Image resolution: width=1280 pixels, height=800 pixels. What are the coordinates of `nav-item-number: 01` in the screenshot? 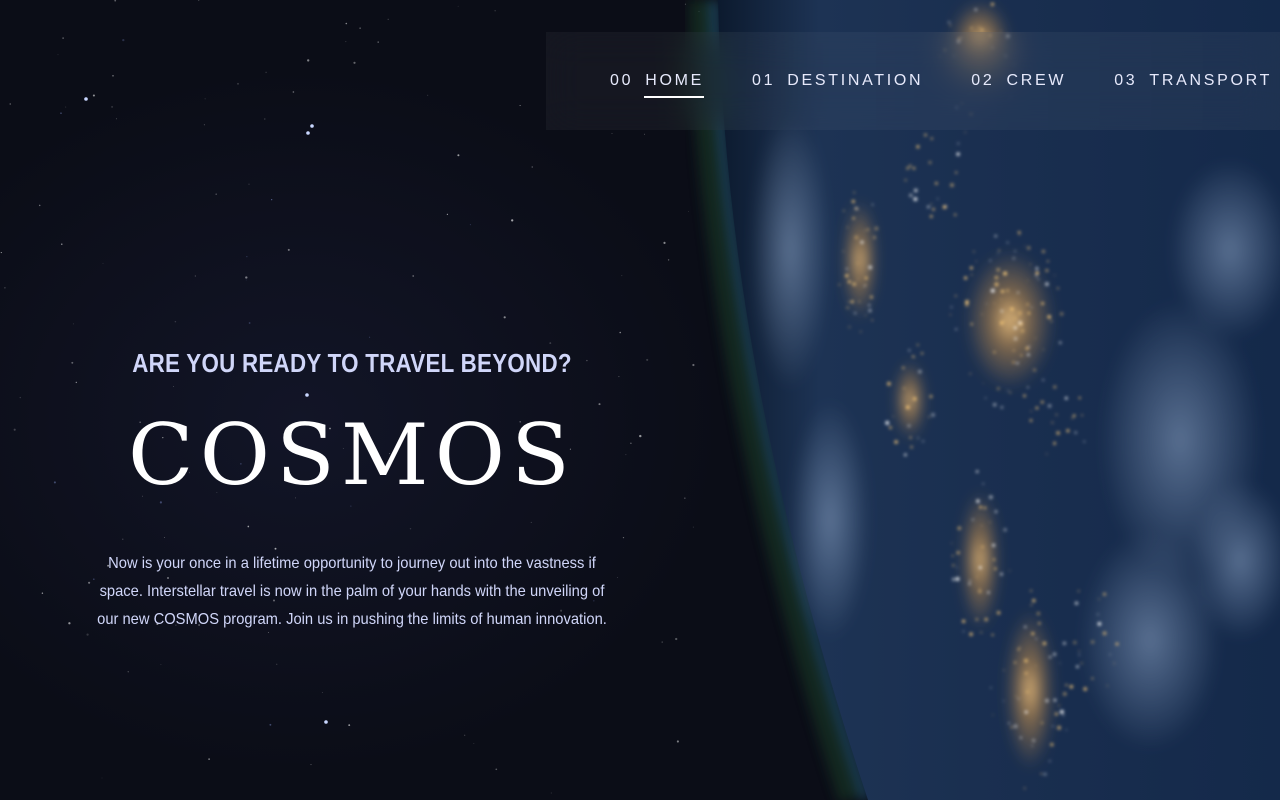 It's located at (764, 80).